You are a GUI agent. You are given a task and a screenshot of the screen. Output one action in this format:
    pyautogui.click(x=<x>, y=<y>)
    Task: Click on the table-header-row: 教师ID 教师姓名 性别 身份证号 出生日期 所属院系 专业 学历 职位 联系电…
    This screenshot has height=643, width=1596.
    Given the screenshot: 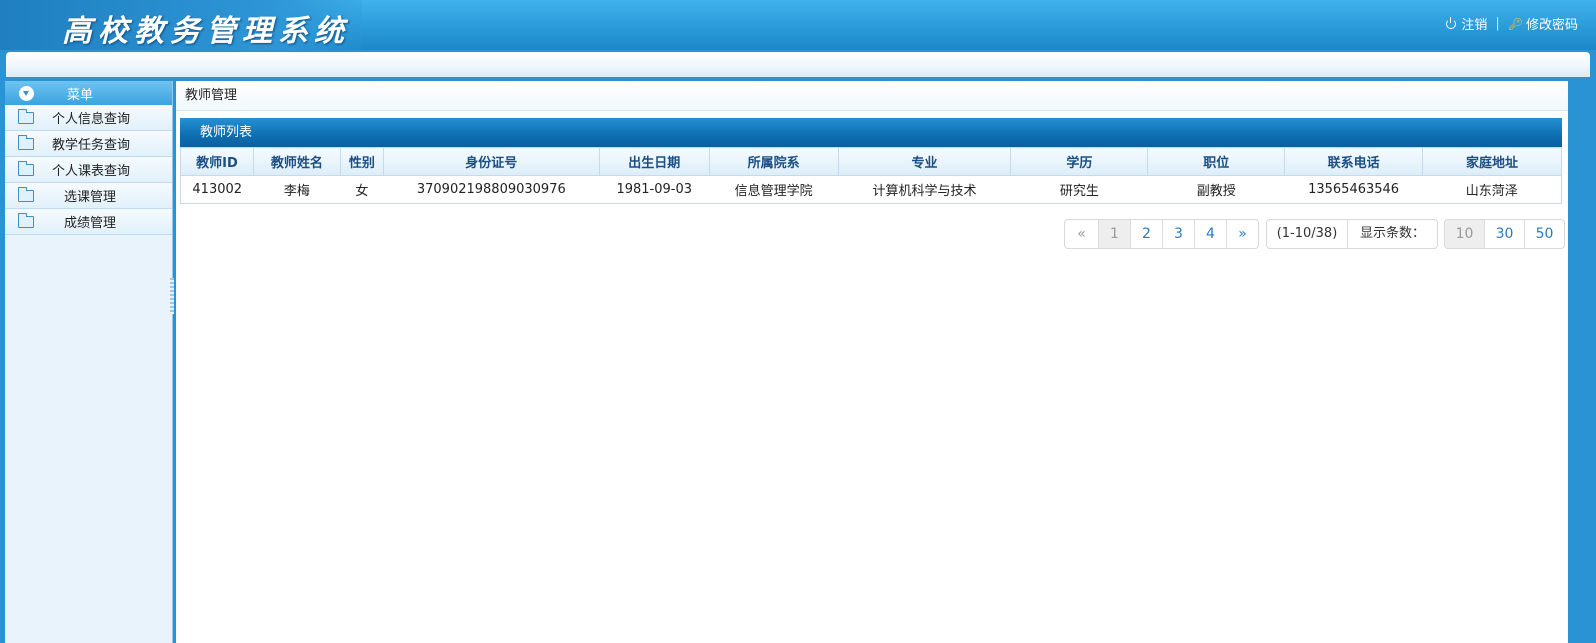 What is the action you would take?
    pyautogui.click(x=871, y=161)
    